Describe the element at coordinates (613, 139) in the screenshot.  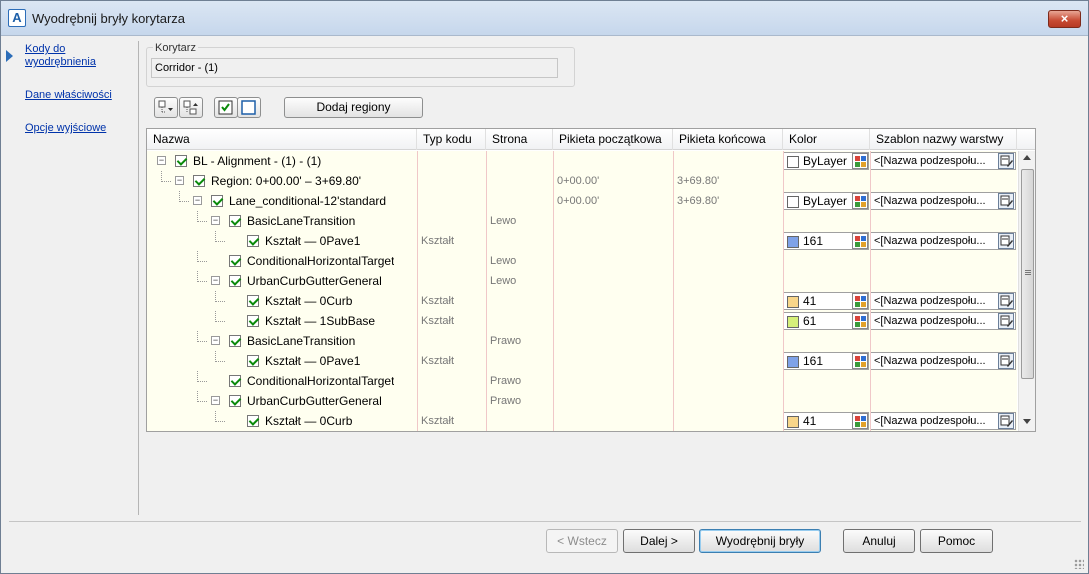
I see `column-header-start-station: Pikieta początkowa` at that location.